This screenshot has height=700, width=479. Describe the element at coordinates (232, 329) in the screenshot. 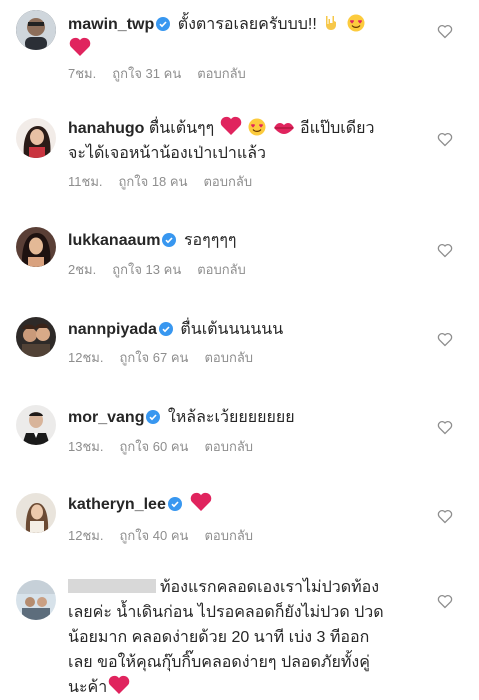

I see `comment-text: ตื่นเต้นนนนนน` at that location.